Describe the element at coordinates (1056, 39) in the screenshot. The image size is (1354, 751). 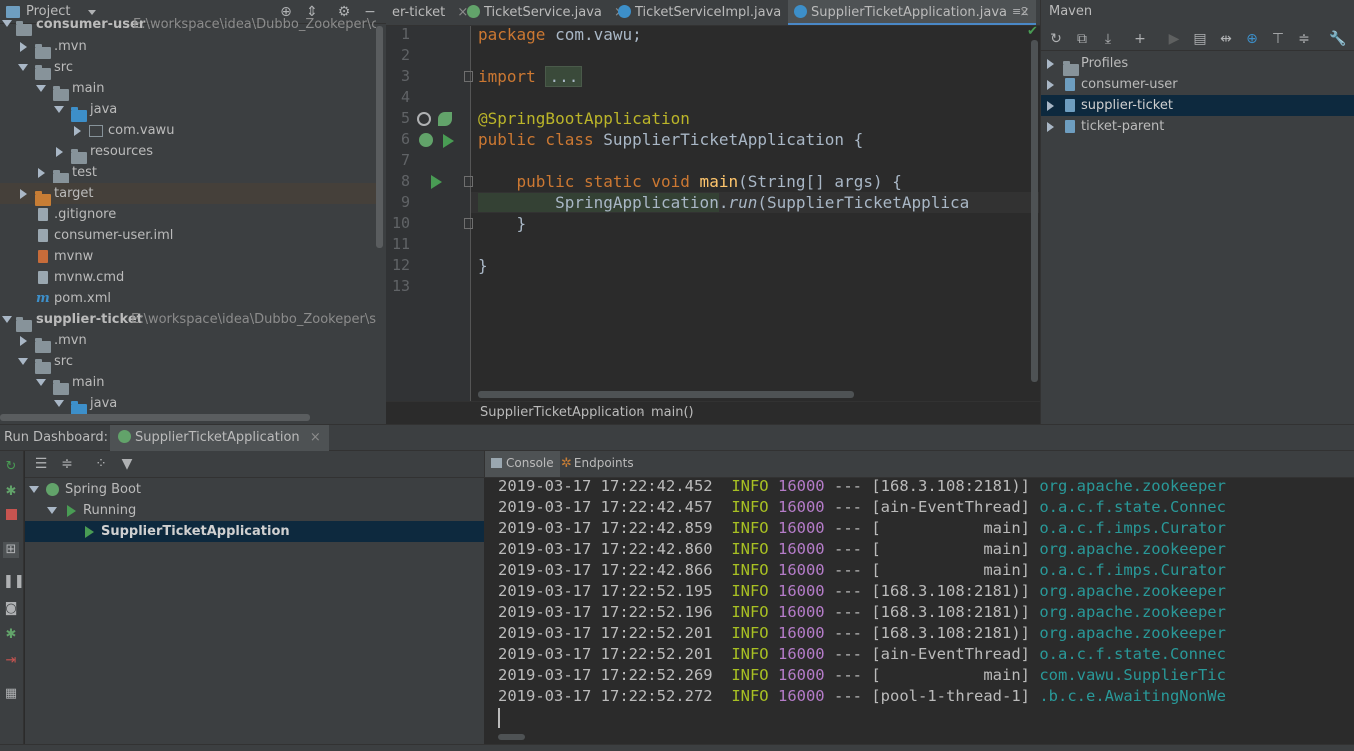
I see `refresh-icon: ↻` at that location.